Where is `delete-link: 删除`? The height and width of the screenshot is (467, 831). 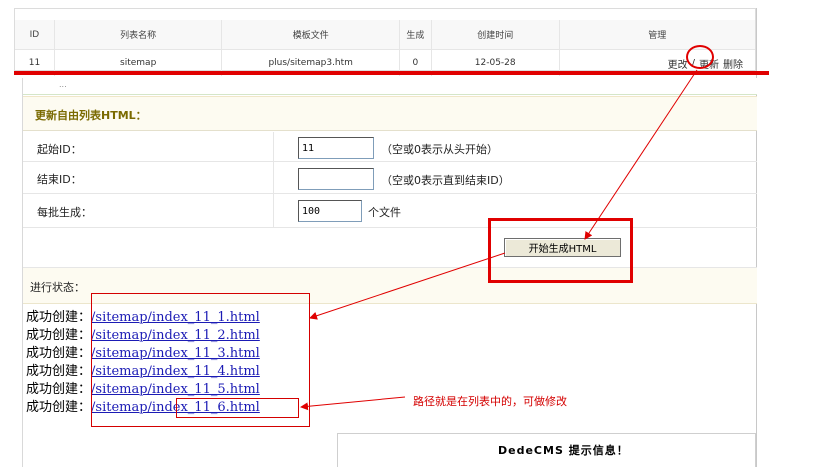
delete-link: 删除 is located at coordinates (733, 63).